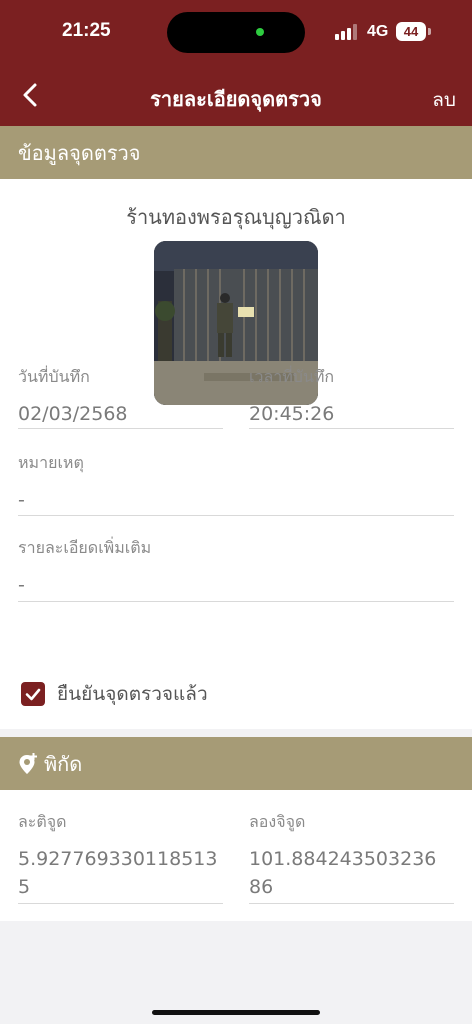 This screenshot has width=472, height=1024. I want to click on nav-bar: รายละเอียดจุดตรวจ ลบ, so click(236, 95).